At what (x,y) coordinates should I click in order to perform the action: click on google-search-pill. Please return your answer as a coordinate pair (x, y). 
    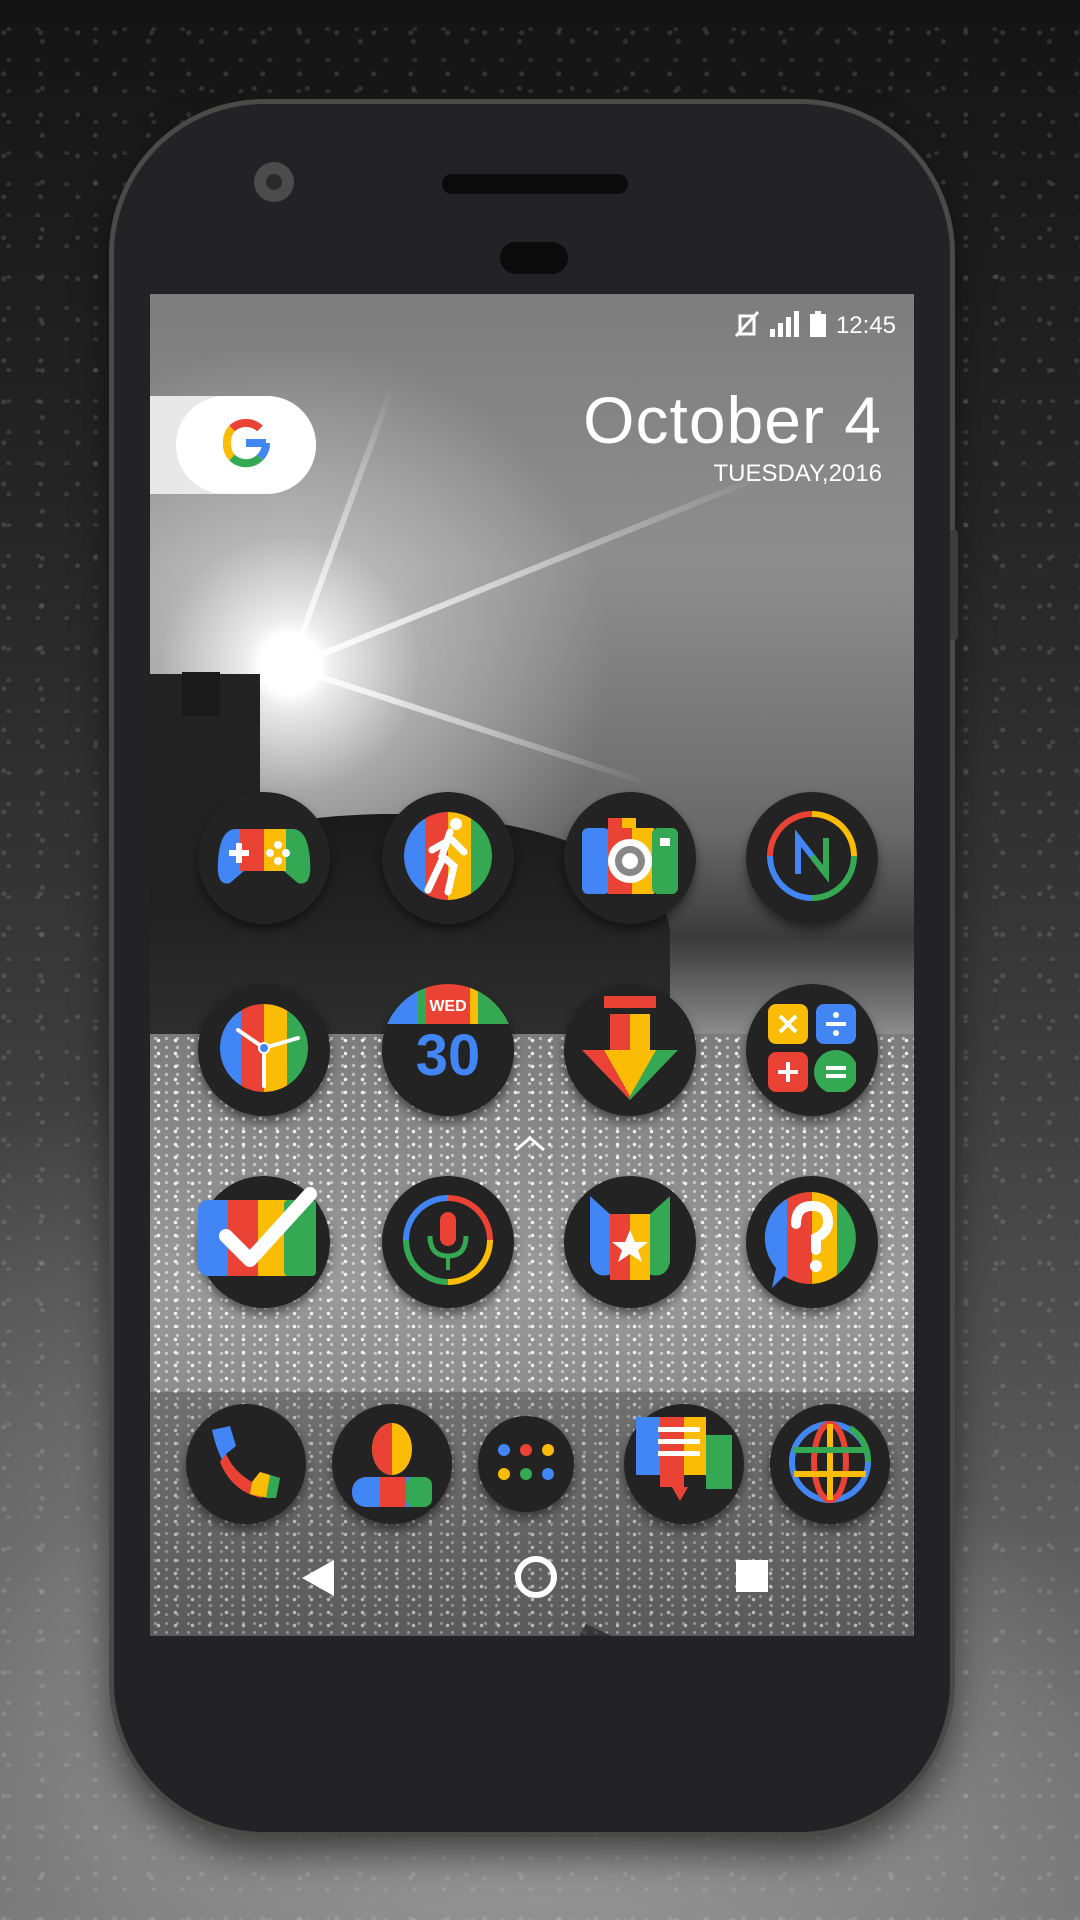
    Looking at the image, I should click on (246, 445).